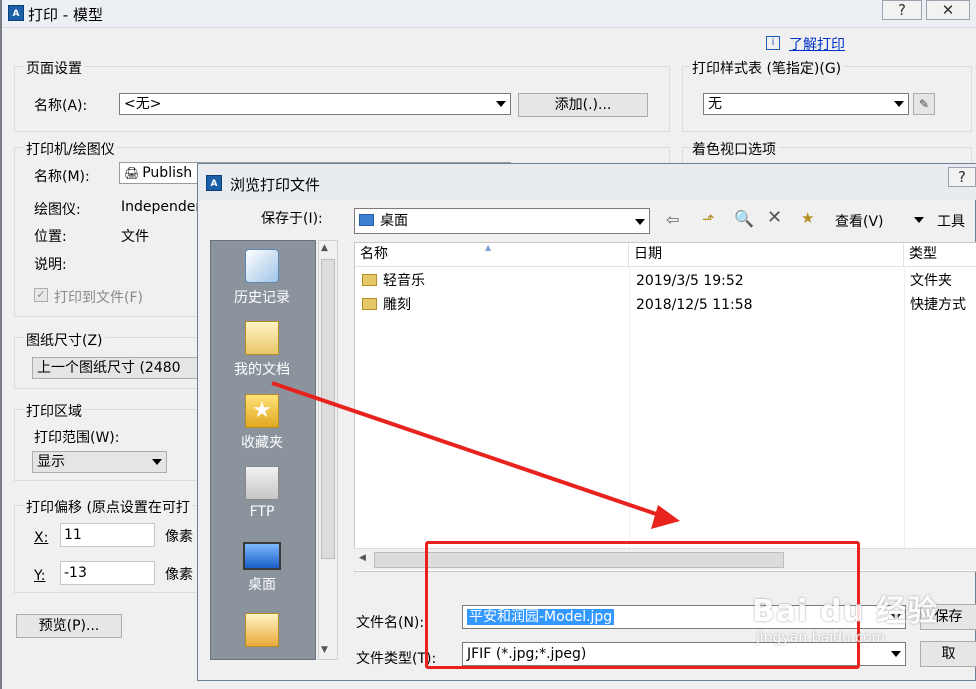 Image resolution: width=976 pixels, height=689 pixels. Describe the element at coordinates (467, 449) in the screenshot. I see `annotation-arrow-line` at that location.